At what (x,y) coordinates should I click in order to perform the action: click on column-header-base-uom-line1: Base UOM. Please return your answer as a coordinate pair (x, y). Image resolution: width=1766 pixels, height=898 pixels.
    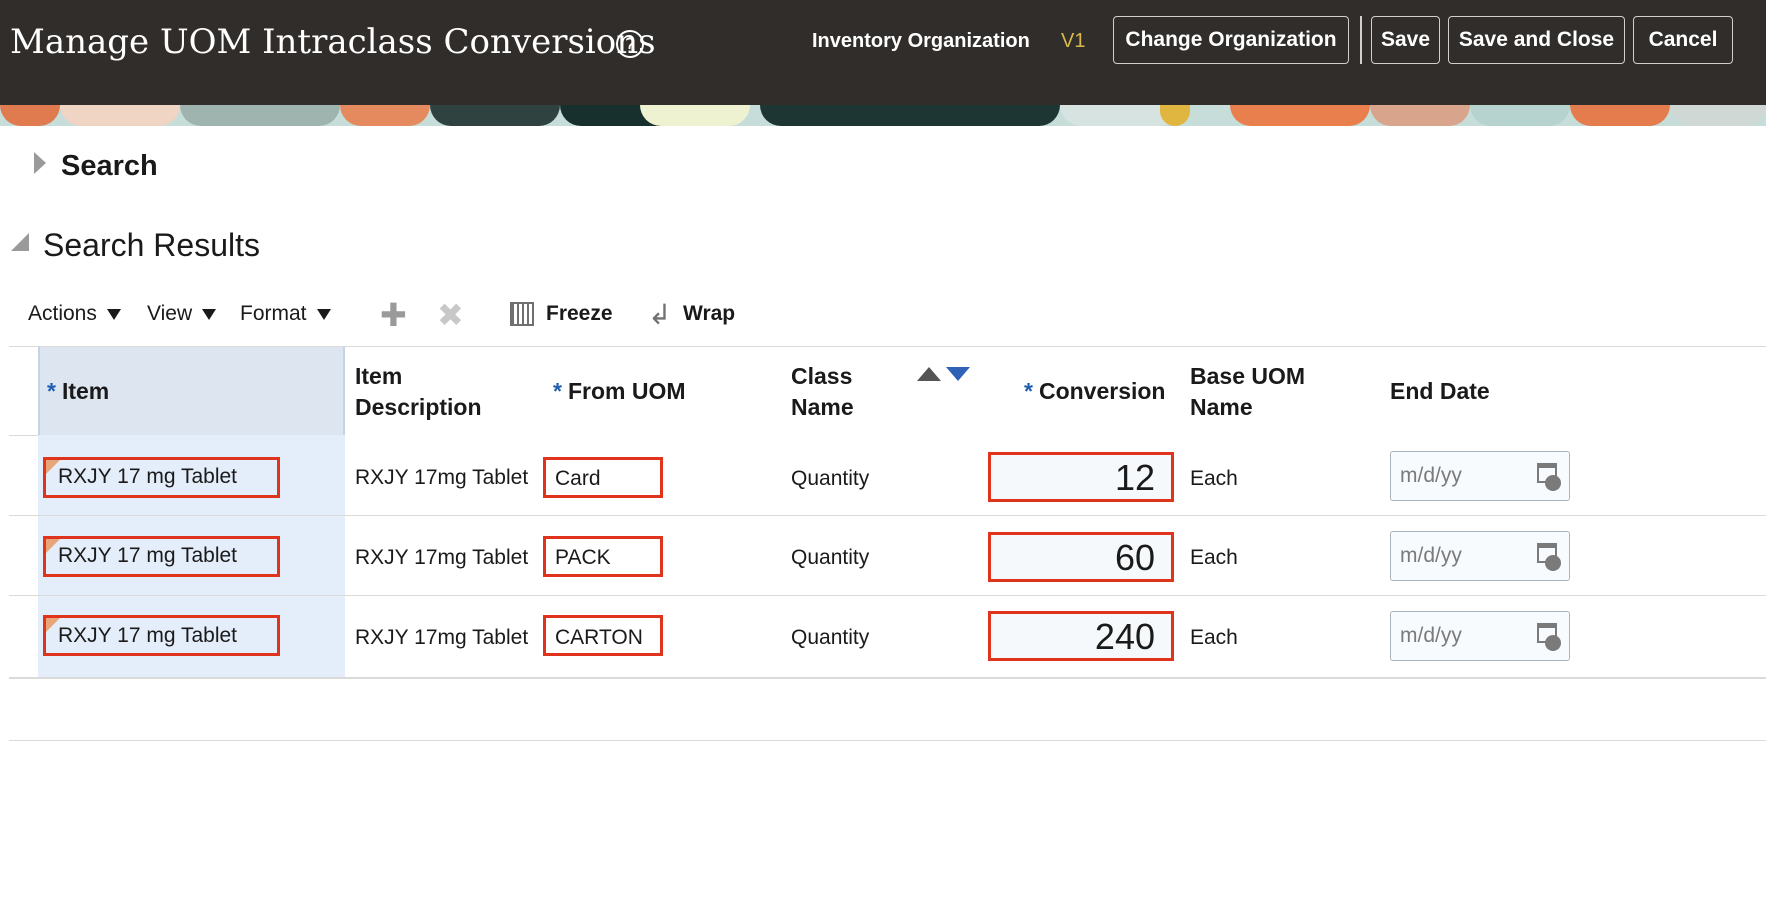
    Looking at the image, I should click on (1248, 376).